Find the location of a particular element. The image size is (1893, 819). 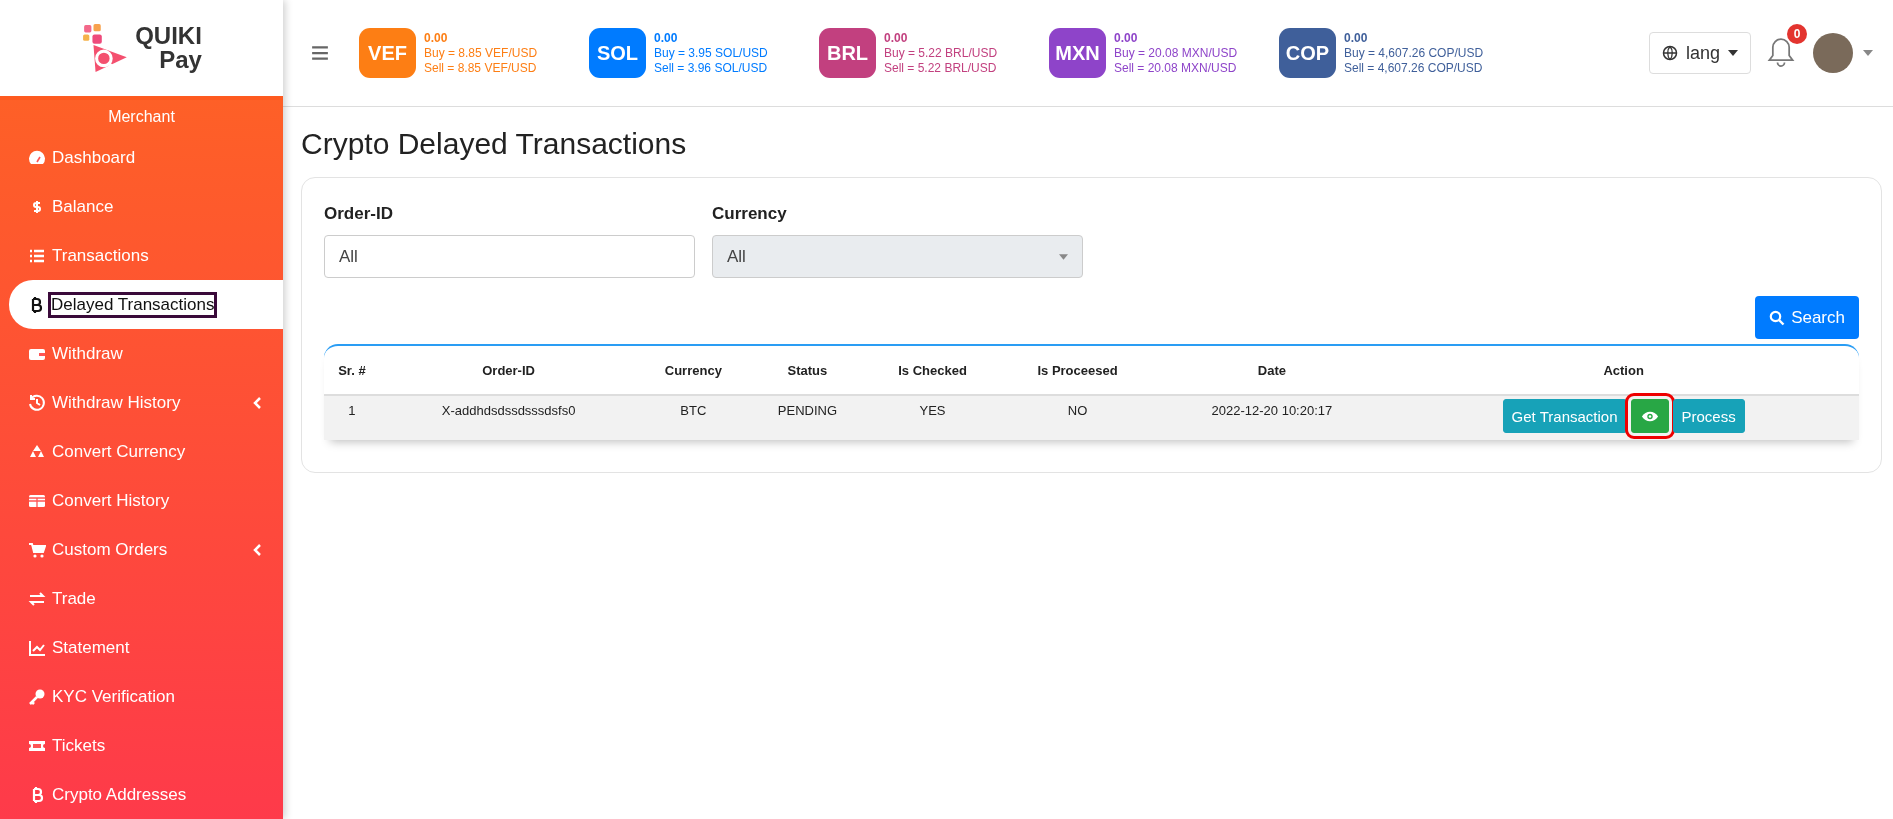

sidebar-item: Custom Orders is located at coordinates (141, 549).